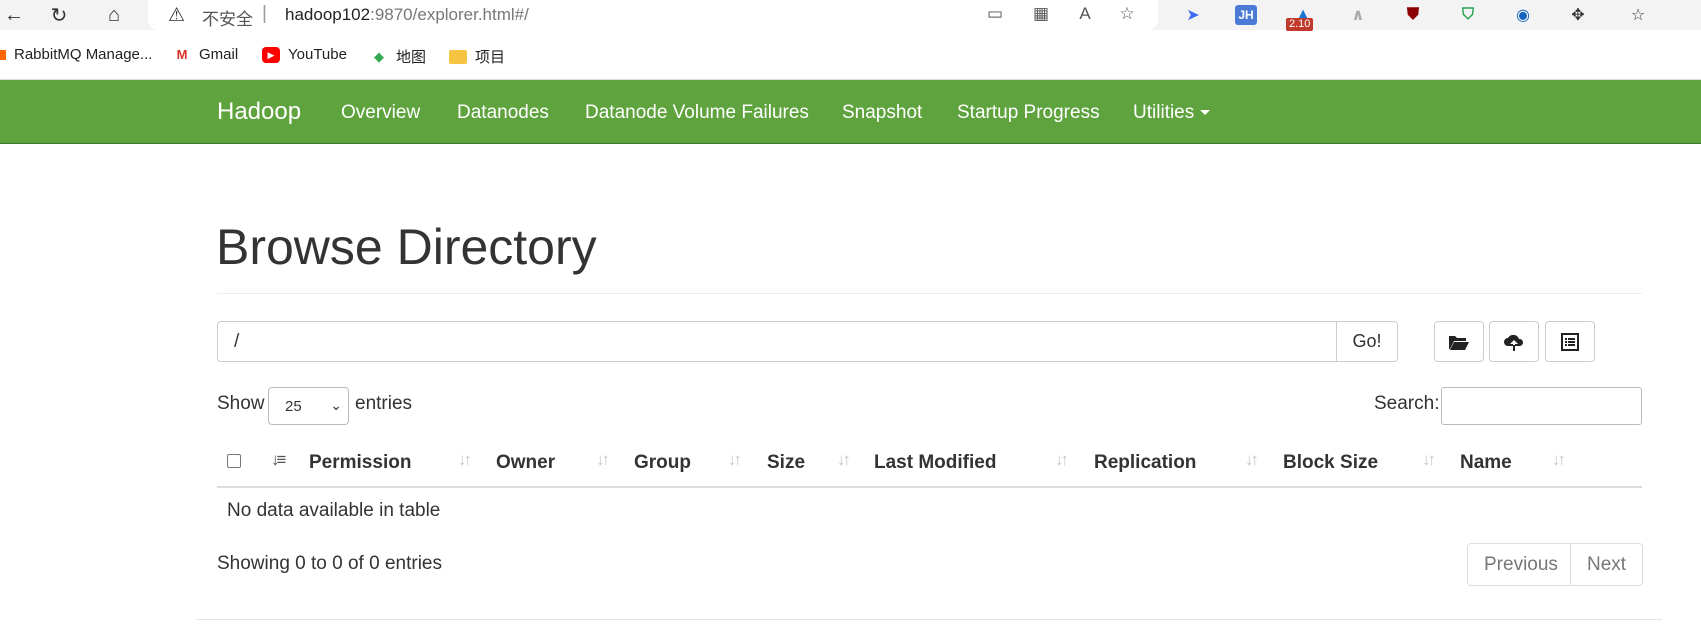 The image size is (1701, 640). Describe the element at coordinates (234, 461) in the screenshot. I see `select-all-checkbox` at that location.